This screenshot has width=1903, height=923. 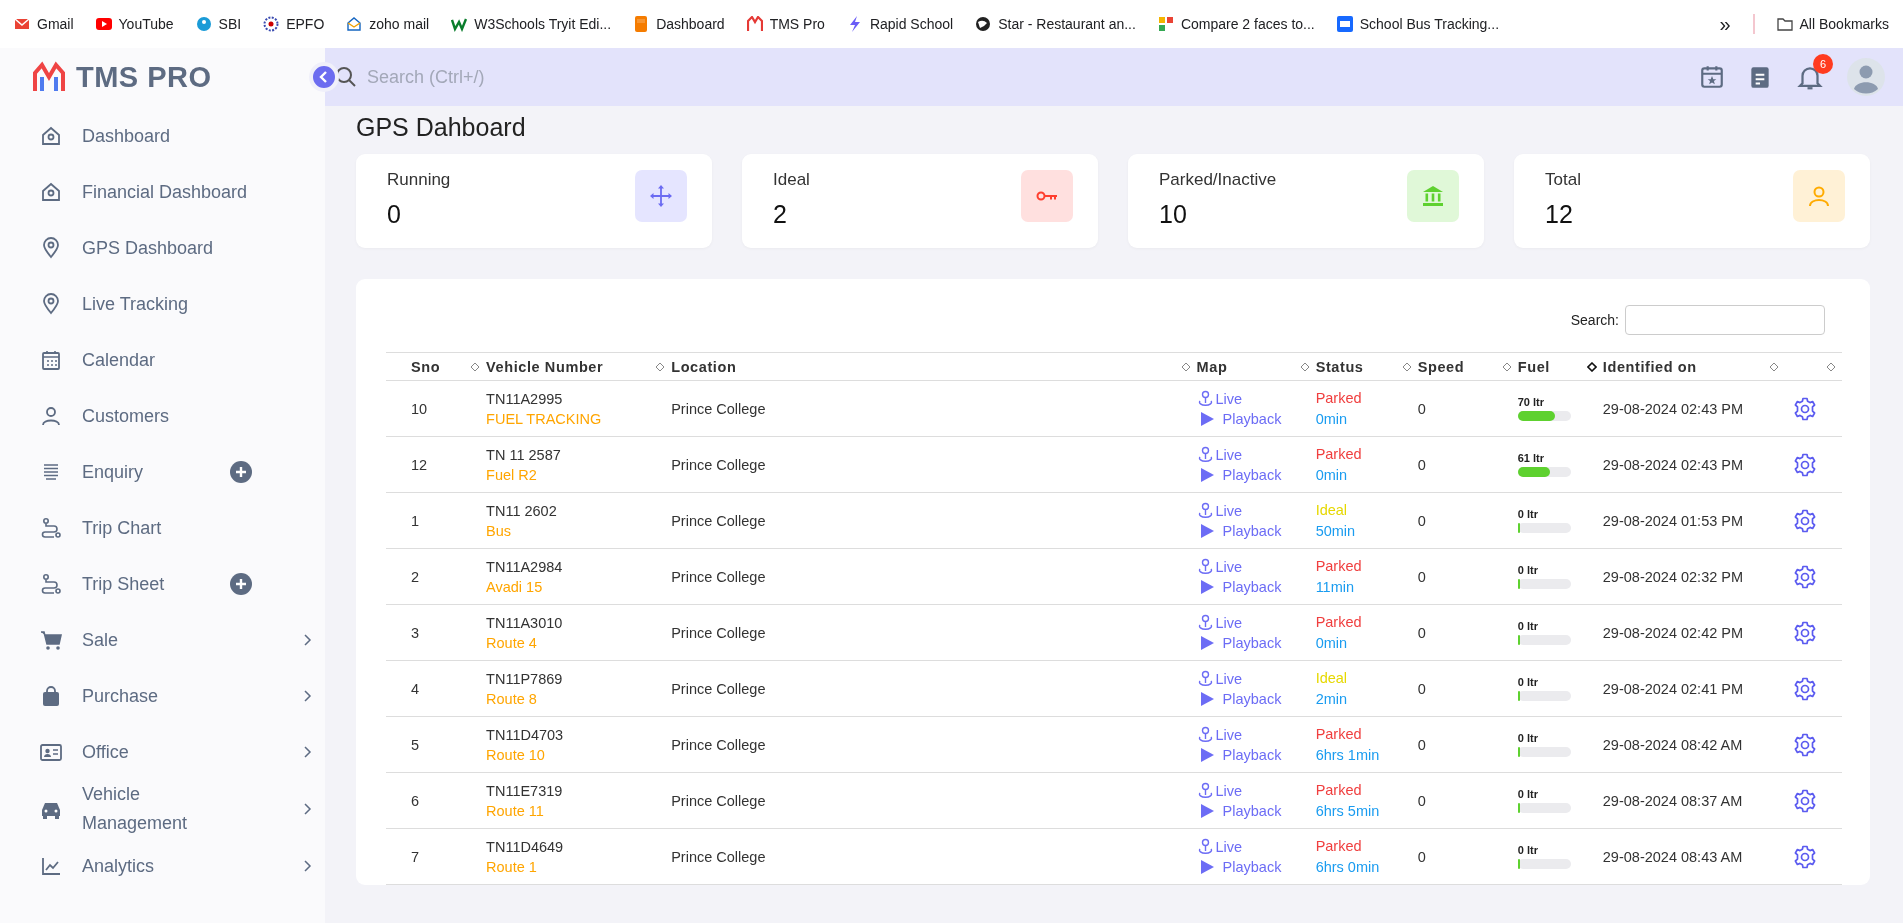 I want to click on column-header: Map, so click(x=1212, y=366).